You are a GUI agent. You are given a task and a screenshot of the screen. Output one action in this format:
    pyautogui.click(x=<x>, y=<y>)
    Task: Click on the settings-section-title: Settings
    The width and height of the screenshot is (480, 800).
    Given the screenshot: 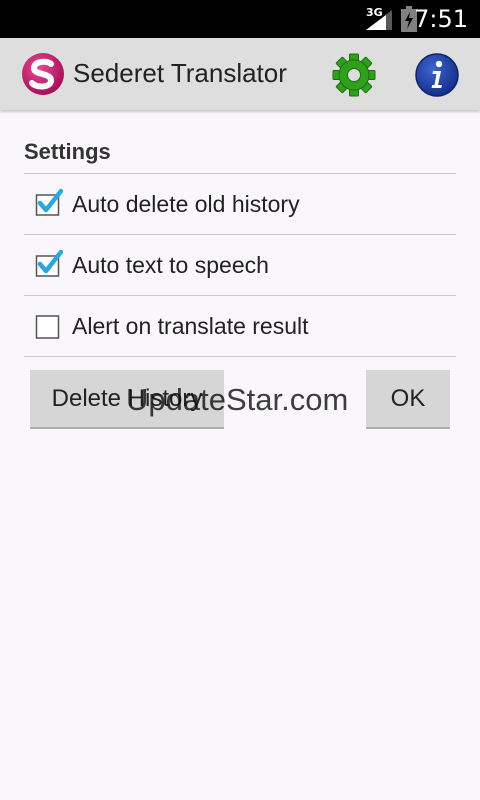 What is the action you would take?
    pyautogui.click(x=67, y=151)
    